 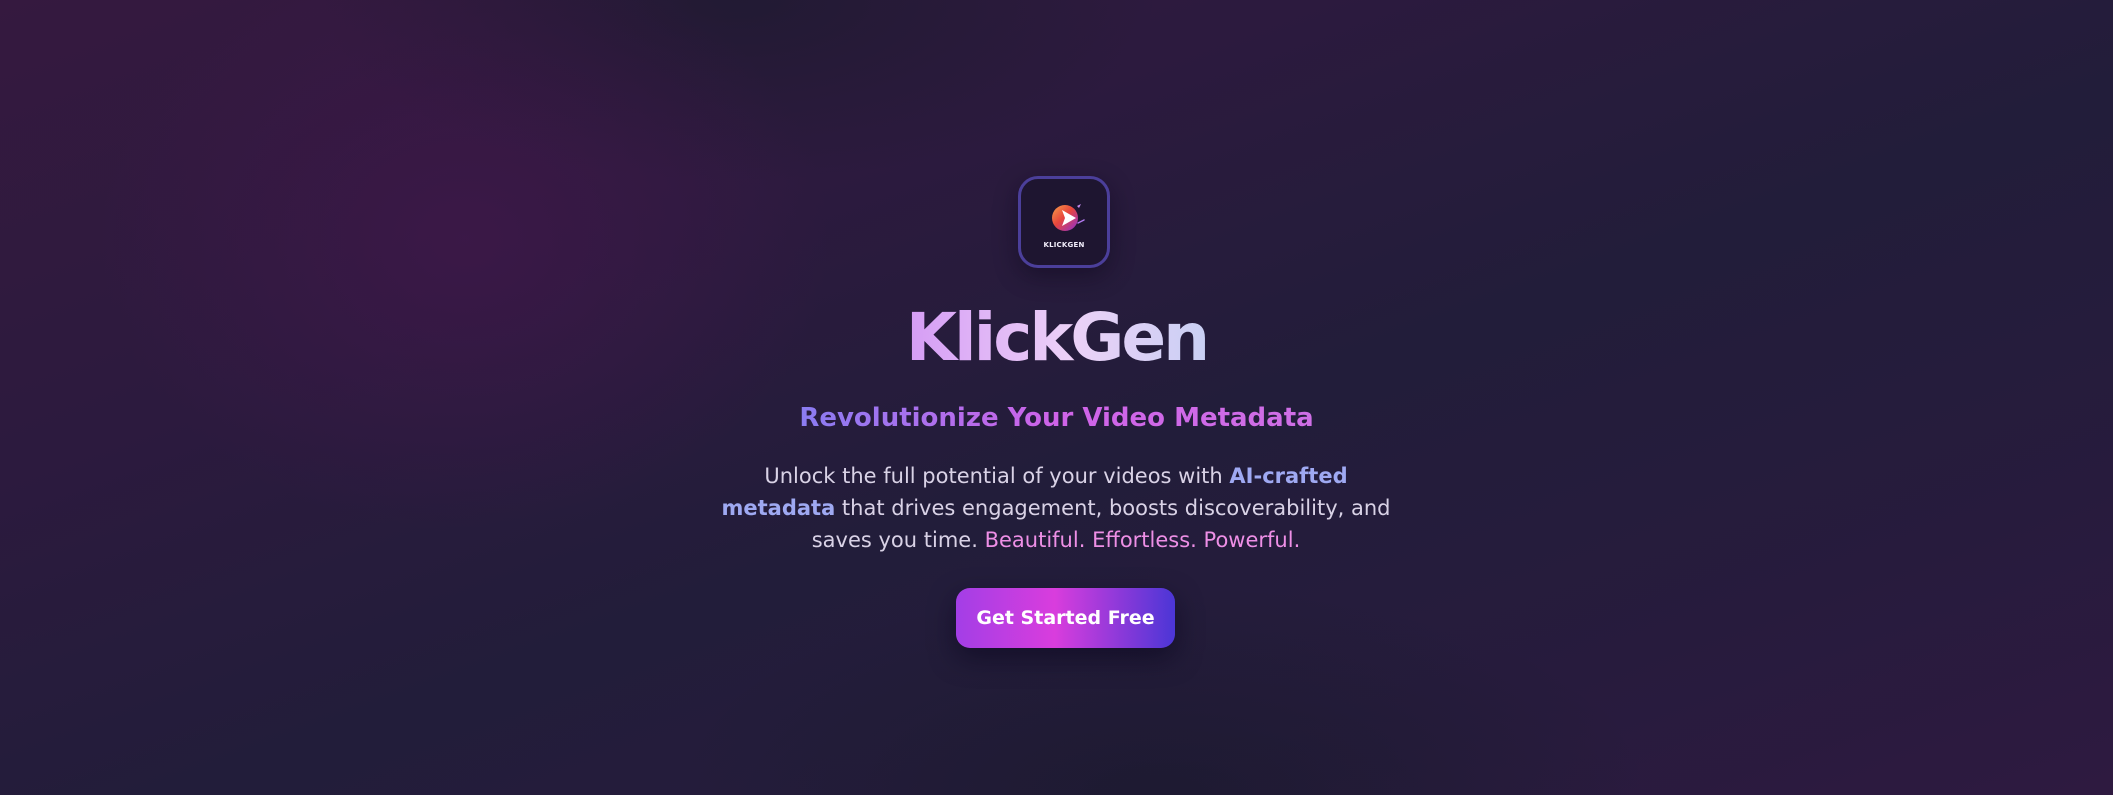 What do you see at coordinates (1141, 540) in the screenshot?
I see `description-word-effortless: Effortless` at bounding box center [1141, 540].